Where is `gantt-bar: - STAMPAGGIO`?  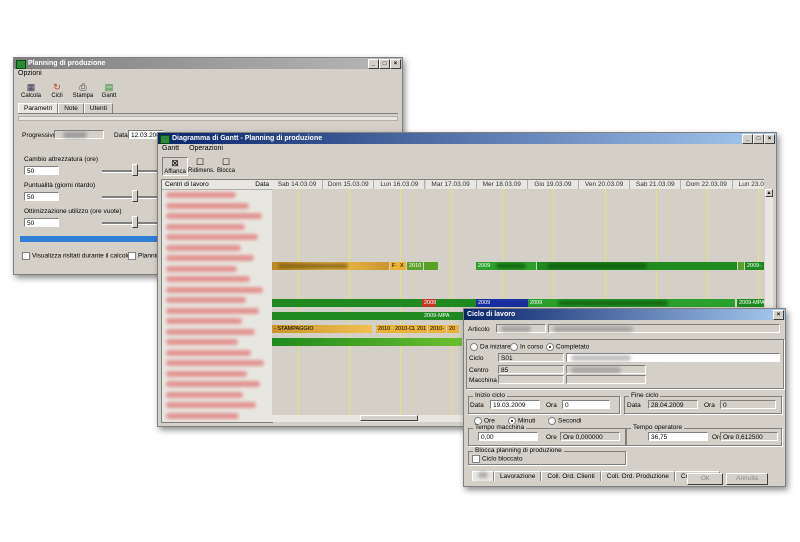 gantt-bar: - STAMPAGGIO is located at coordinates (322, 329).